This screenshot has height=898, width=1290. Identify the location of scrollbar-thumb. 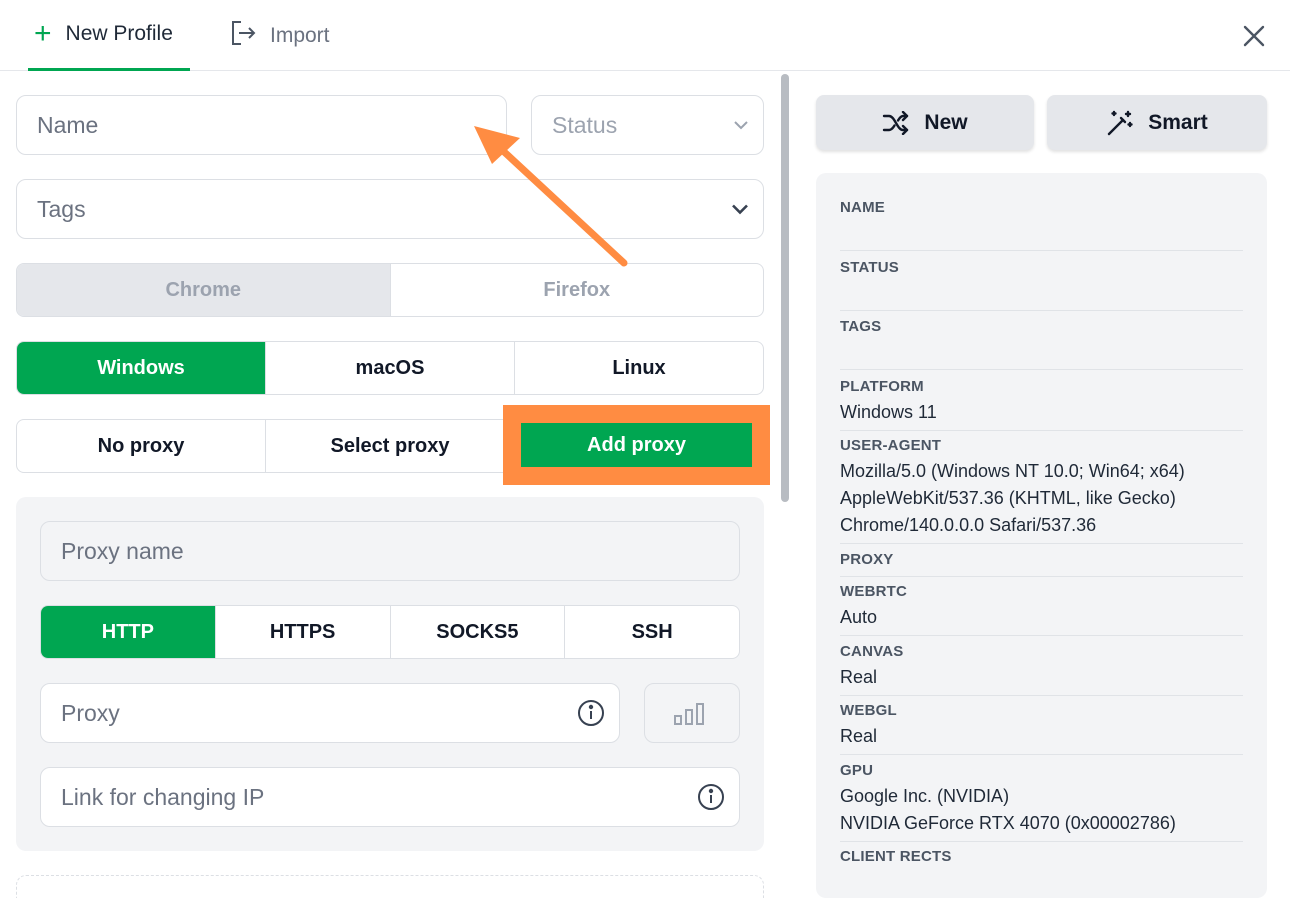
(785, 288).